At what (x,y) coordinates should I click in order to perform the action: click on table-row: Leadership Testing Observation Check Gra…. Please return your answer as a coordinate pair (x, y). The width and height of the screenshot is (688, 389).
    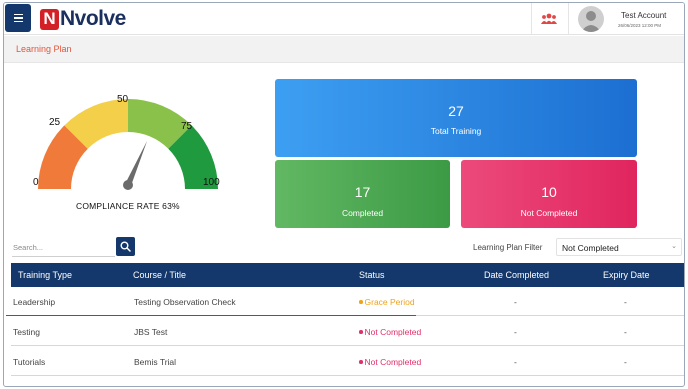
    Looking at the image, I should click on (347, 301).